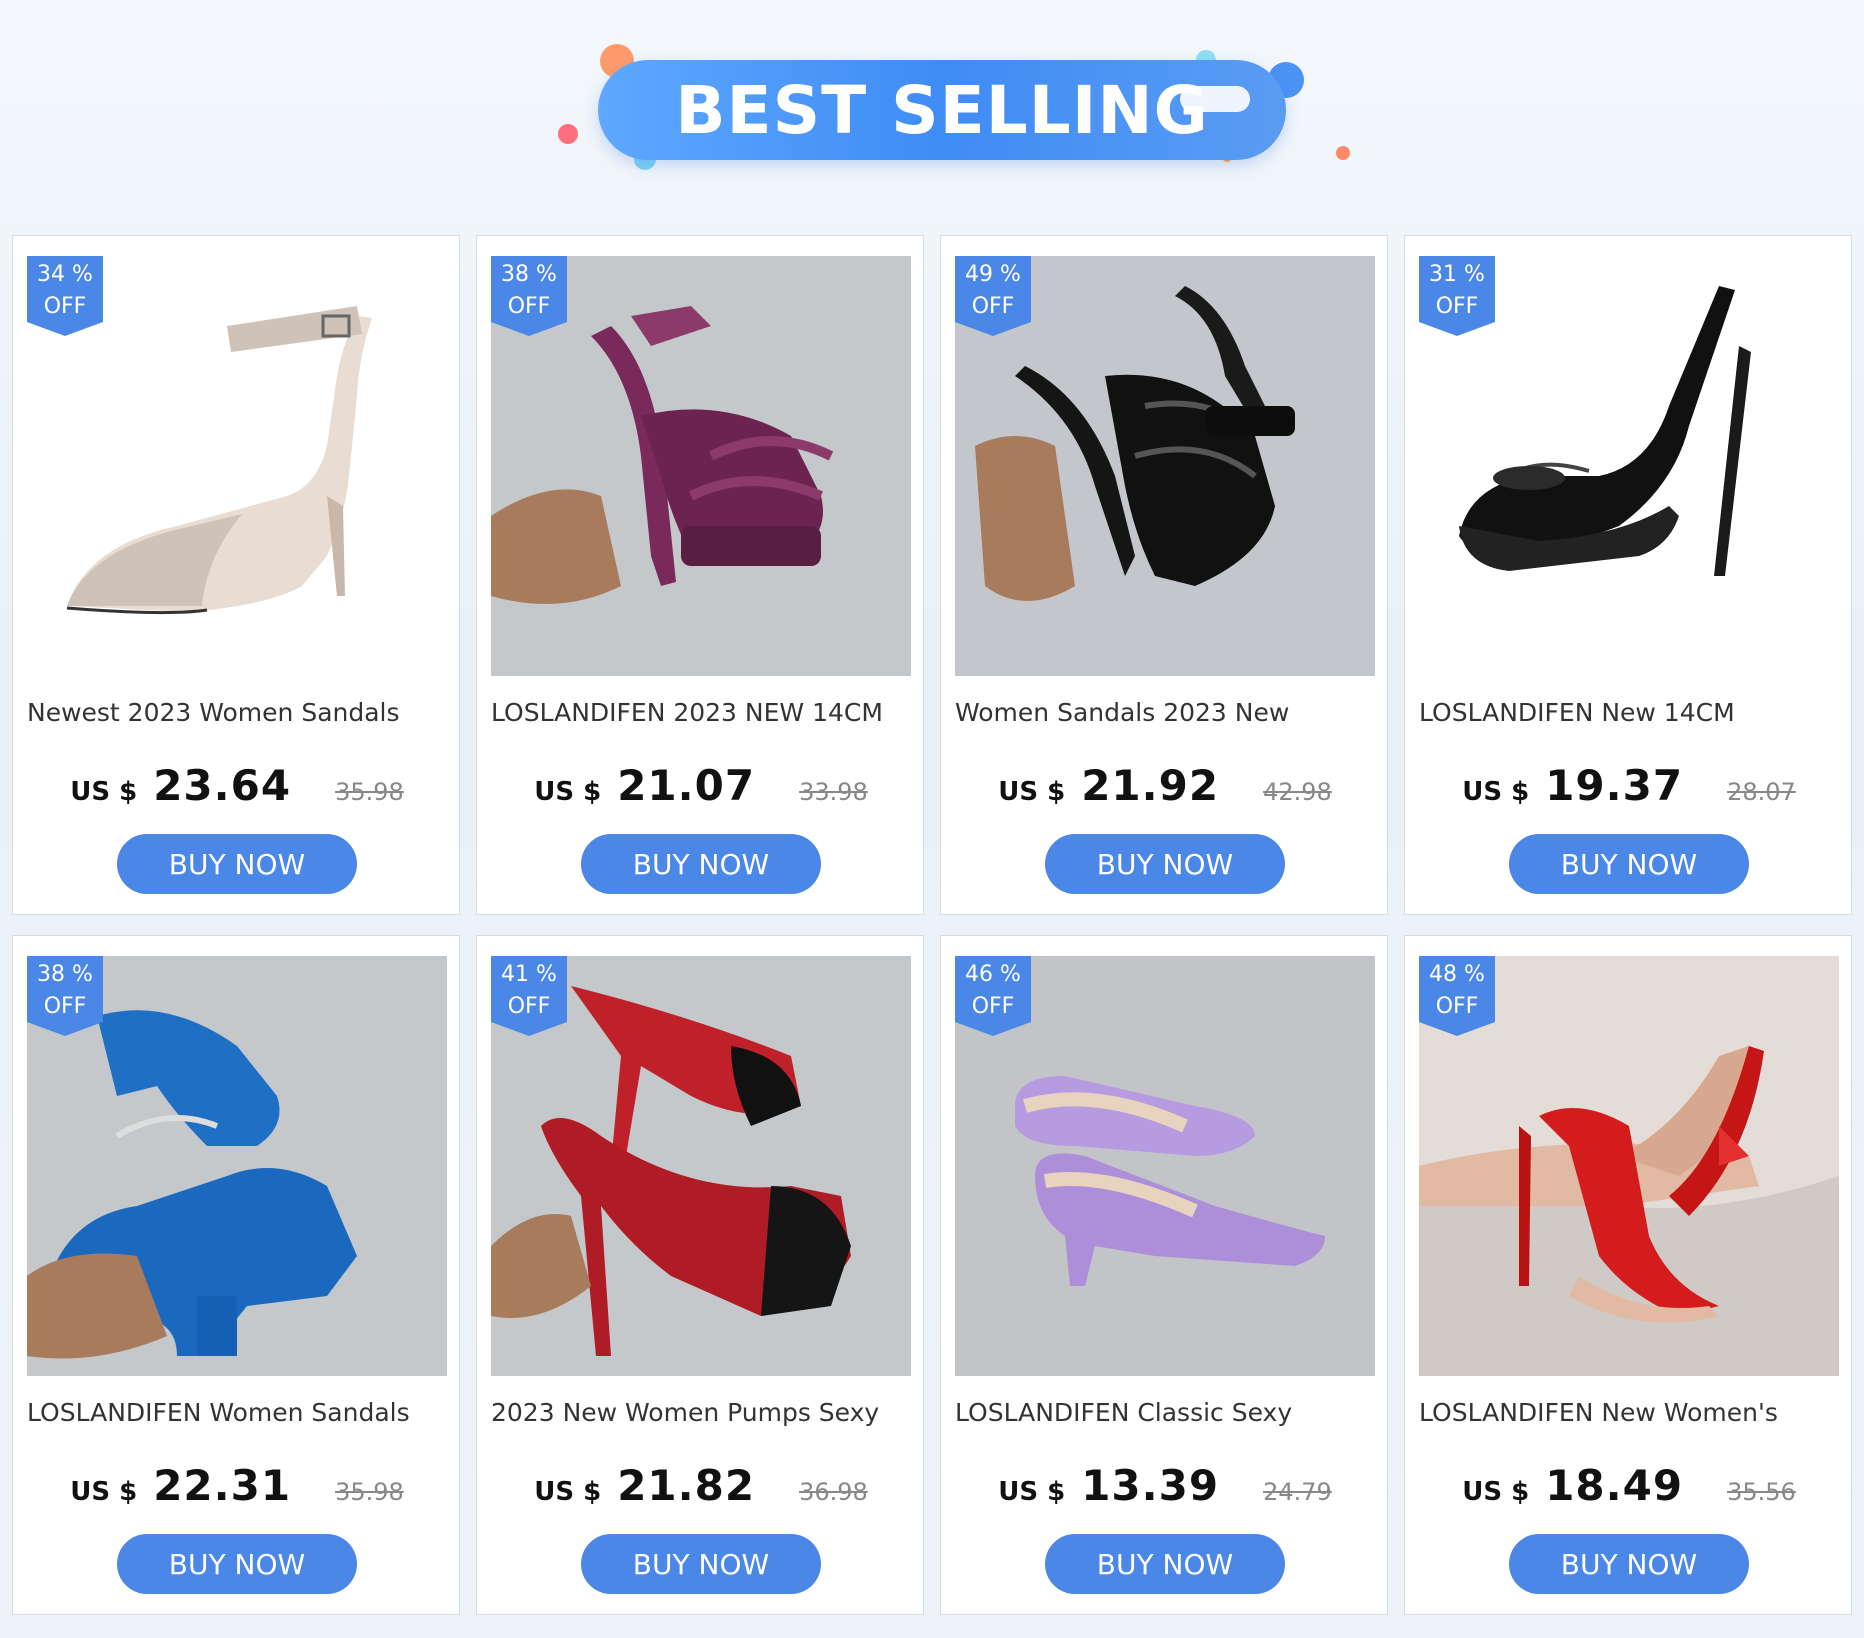 This screenshot has height=1638, width=1864. What do you see at coordinates (237, 715) in the screenshot?
I see `product-title: Newest 2023 Women Sandals` at bounding box center [237, 715].